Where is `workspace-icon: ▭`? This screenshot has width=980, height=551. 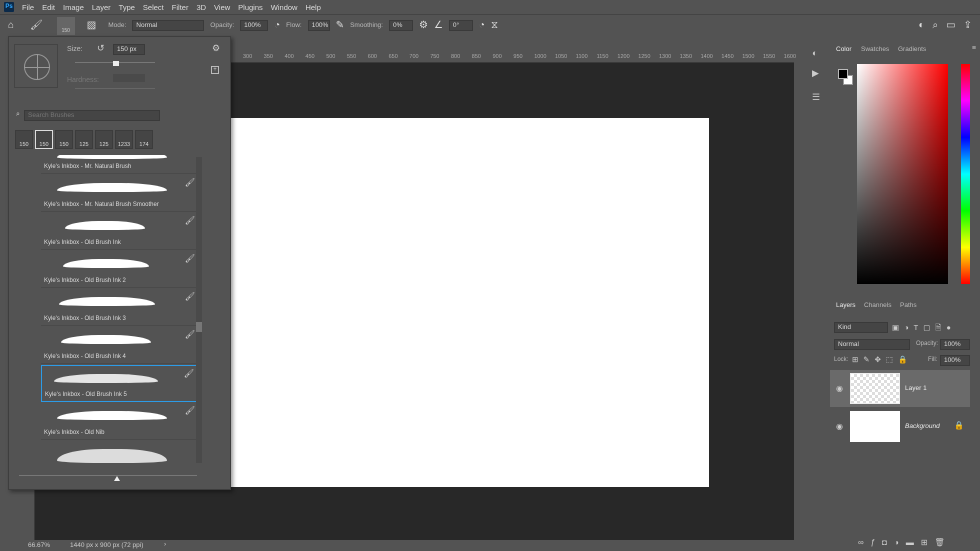
workspace-icon: ▭ is located at coordinates (950, 25).